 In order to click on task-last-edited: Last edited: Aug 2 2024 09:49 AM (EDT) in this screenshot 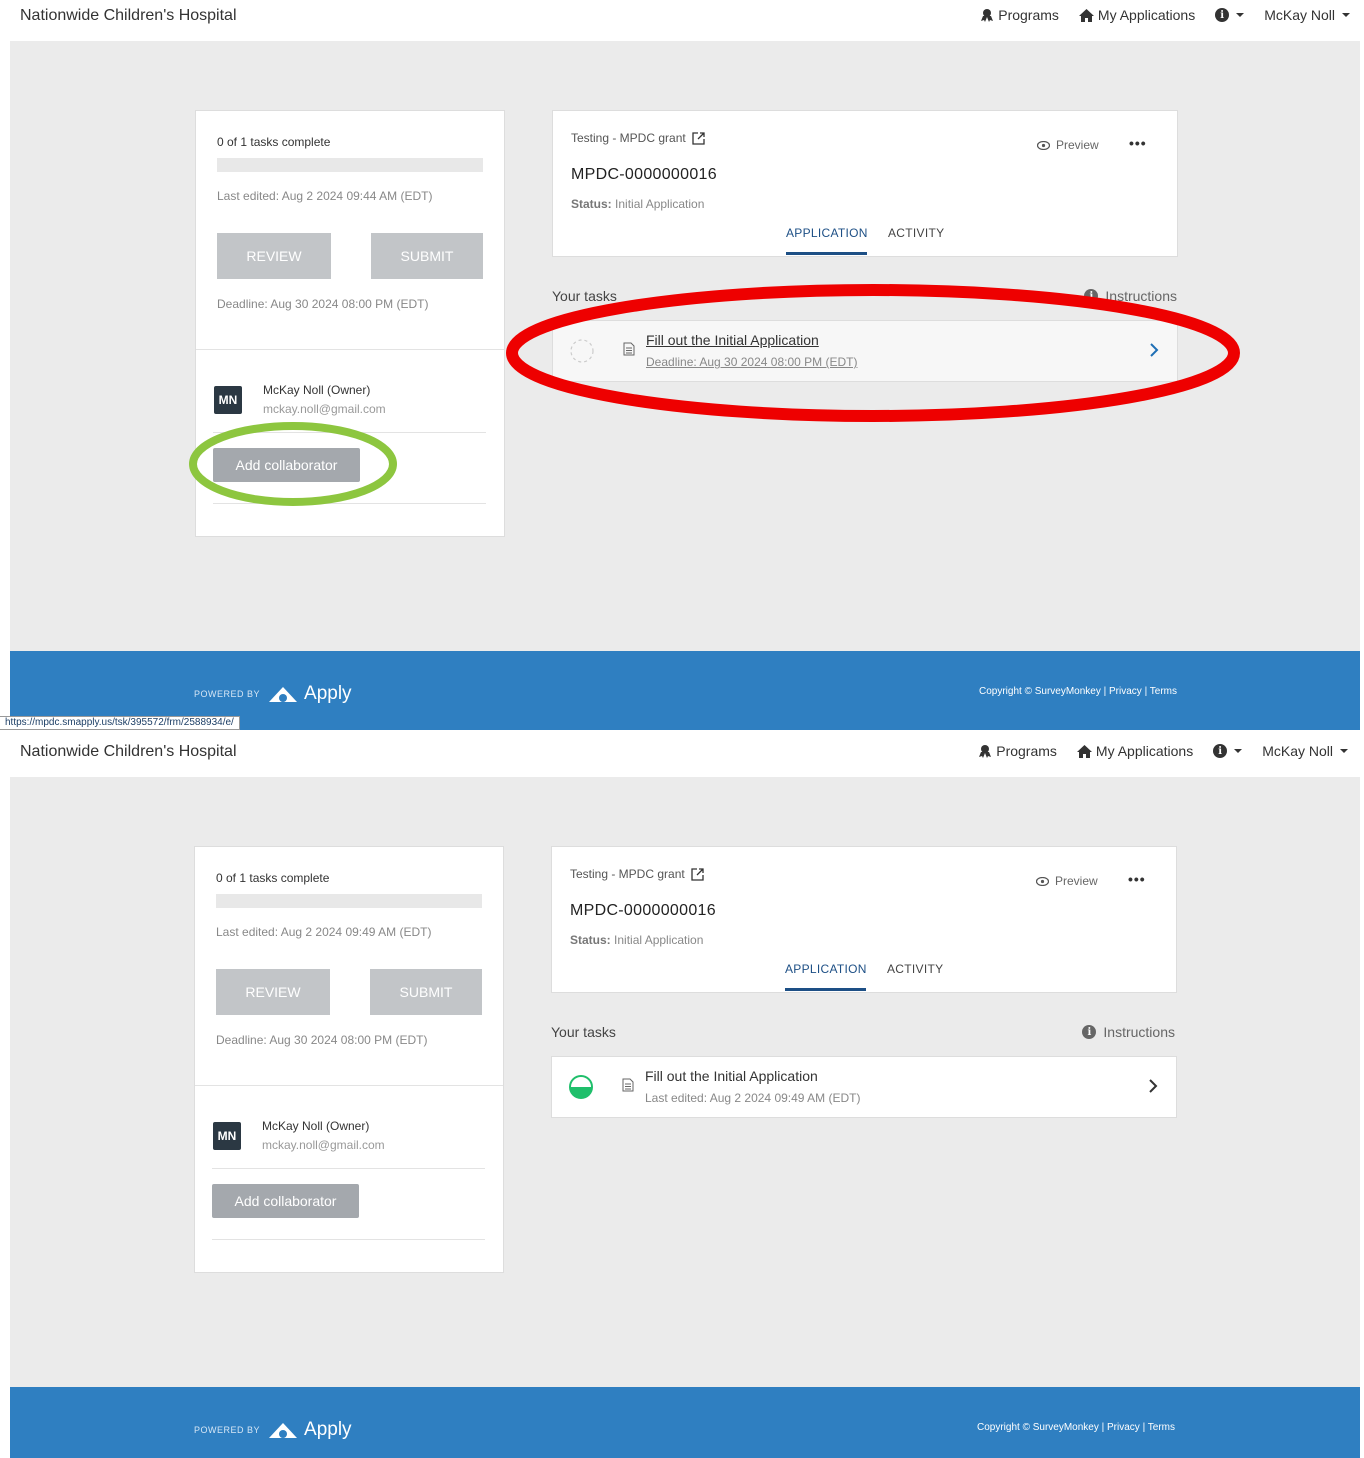, I will do `click(753, 1098)`.